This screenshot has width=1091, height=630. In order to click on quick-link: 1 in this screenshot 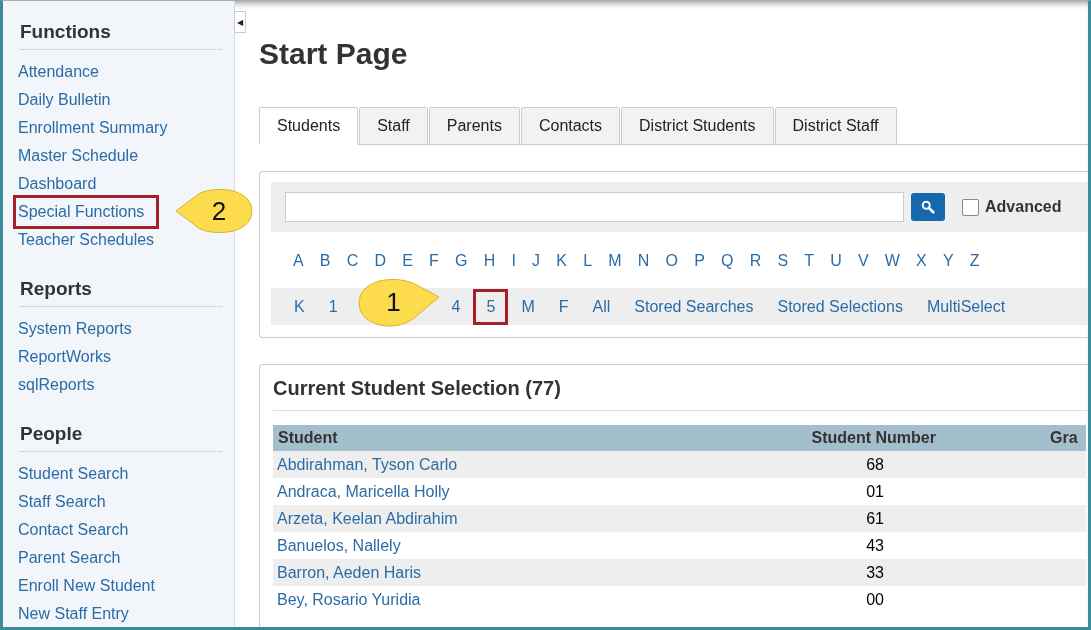, I will do `click(333, 306)`.